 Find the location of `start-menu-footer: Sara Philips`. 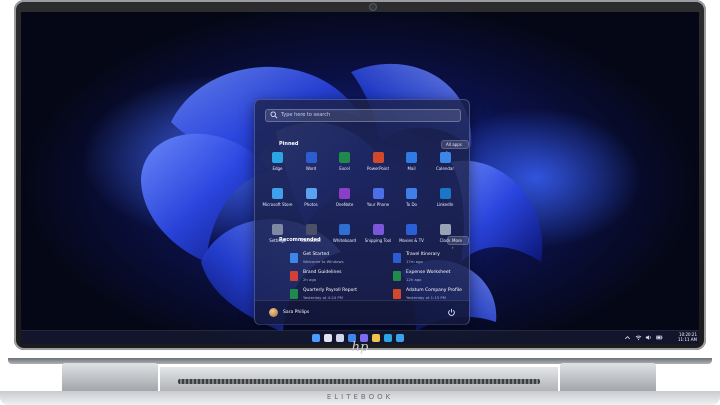

start-menu-footer: Sara Philips is located at coordinates (362, 312).